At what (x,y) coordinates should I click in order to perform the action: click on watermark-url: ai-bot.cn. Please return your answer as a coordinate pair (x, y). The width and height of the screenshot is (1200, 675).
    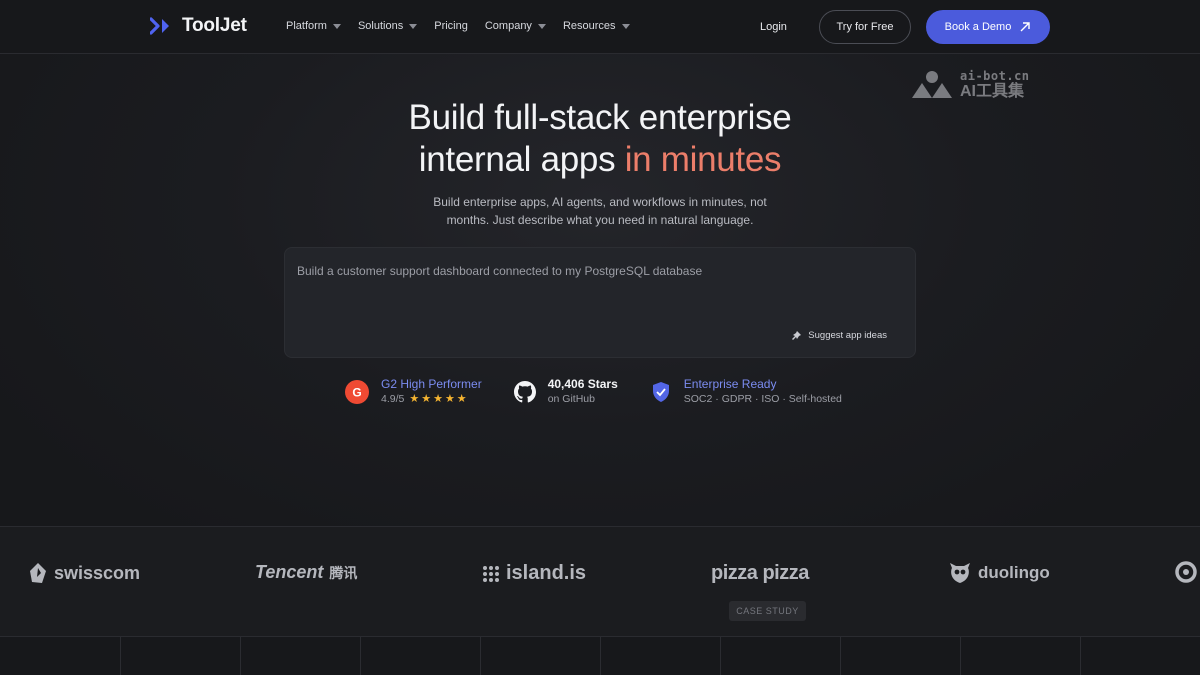
    Looking at the image, I should click on (995, 76).